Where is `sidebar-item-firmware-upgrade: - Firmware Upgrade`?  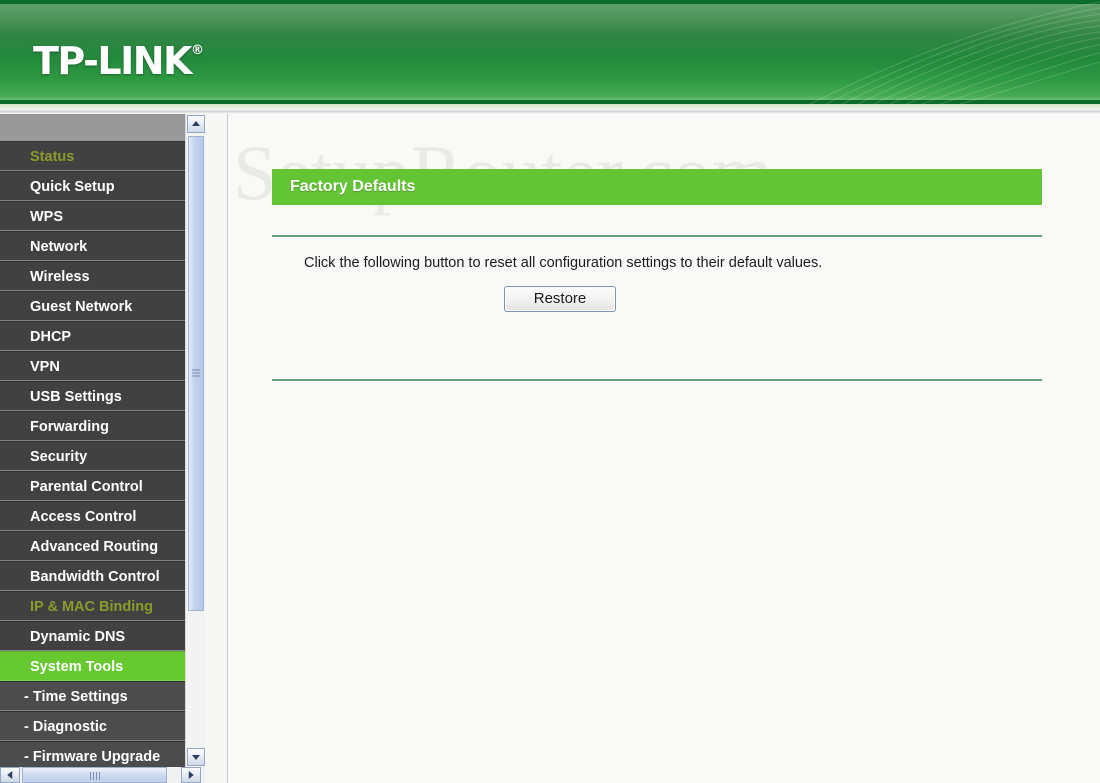
sidebar-item-firmware-upgrade: - Firmware Upgrade is located at coordinates (102, 754).